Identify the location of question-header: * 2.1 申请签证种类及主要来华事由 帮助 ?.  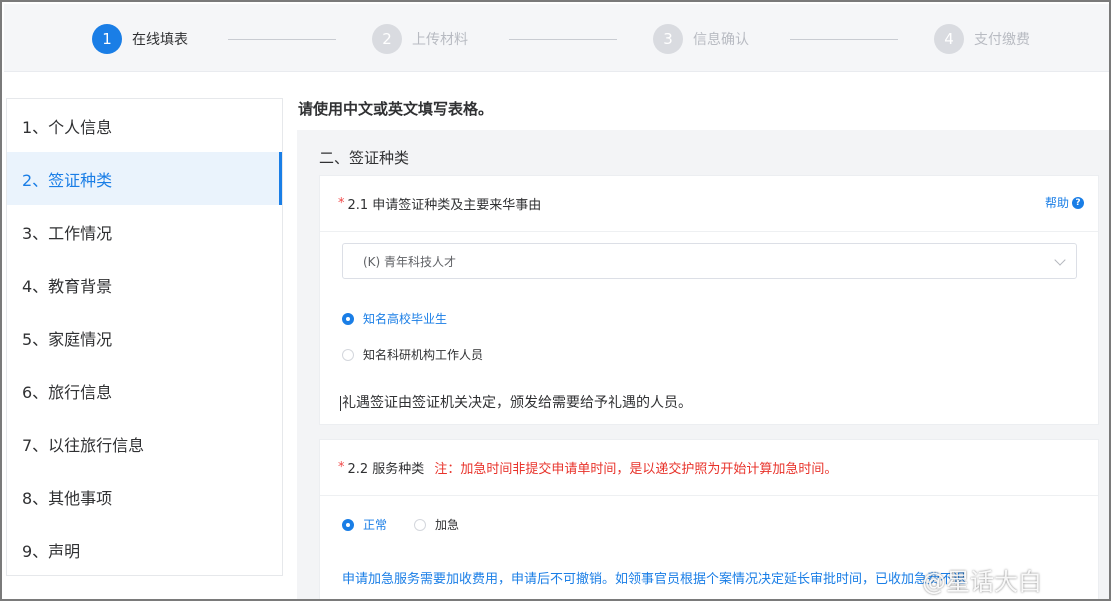
(709, 204).